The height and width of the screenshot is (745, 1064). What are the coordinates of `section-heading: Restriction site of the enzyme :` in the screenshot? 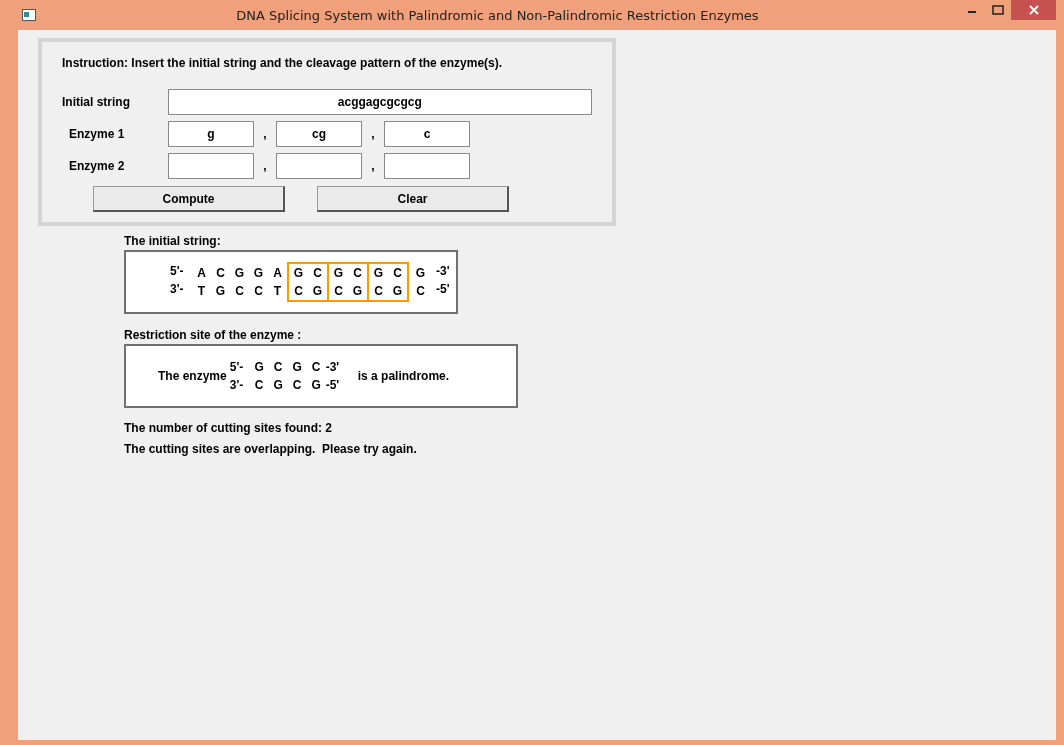 It's located at (213, 336).